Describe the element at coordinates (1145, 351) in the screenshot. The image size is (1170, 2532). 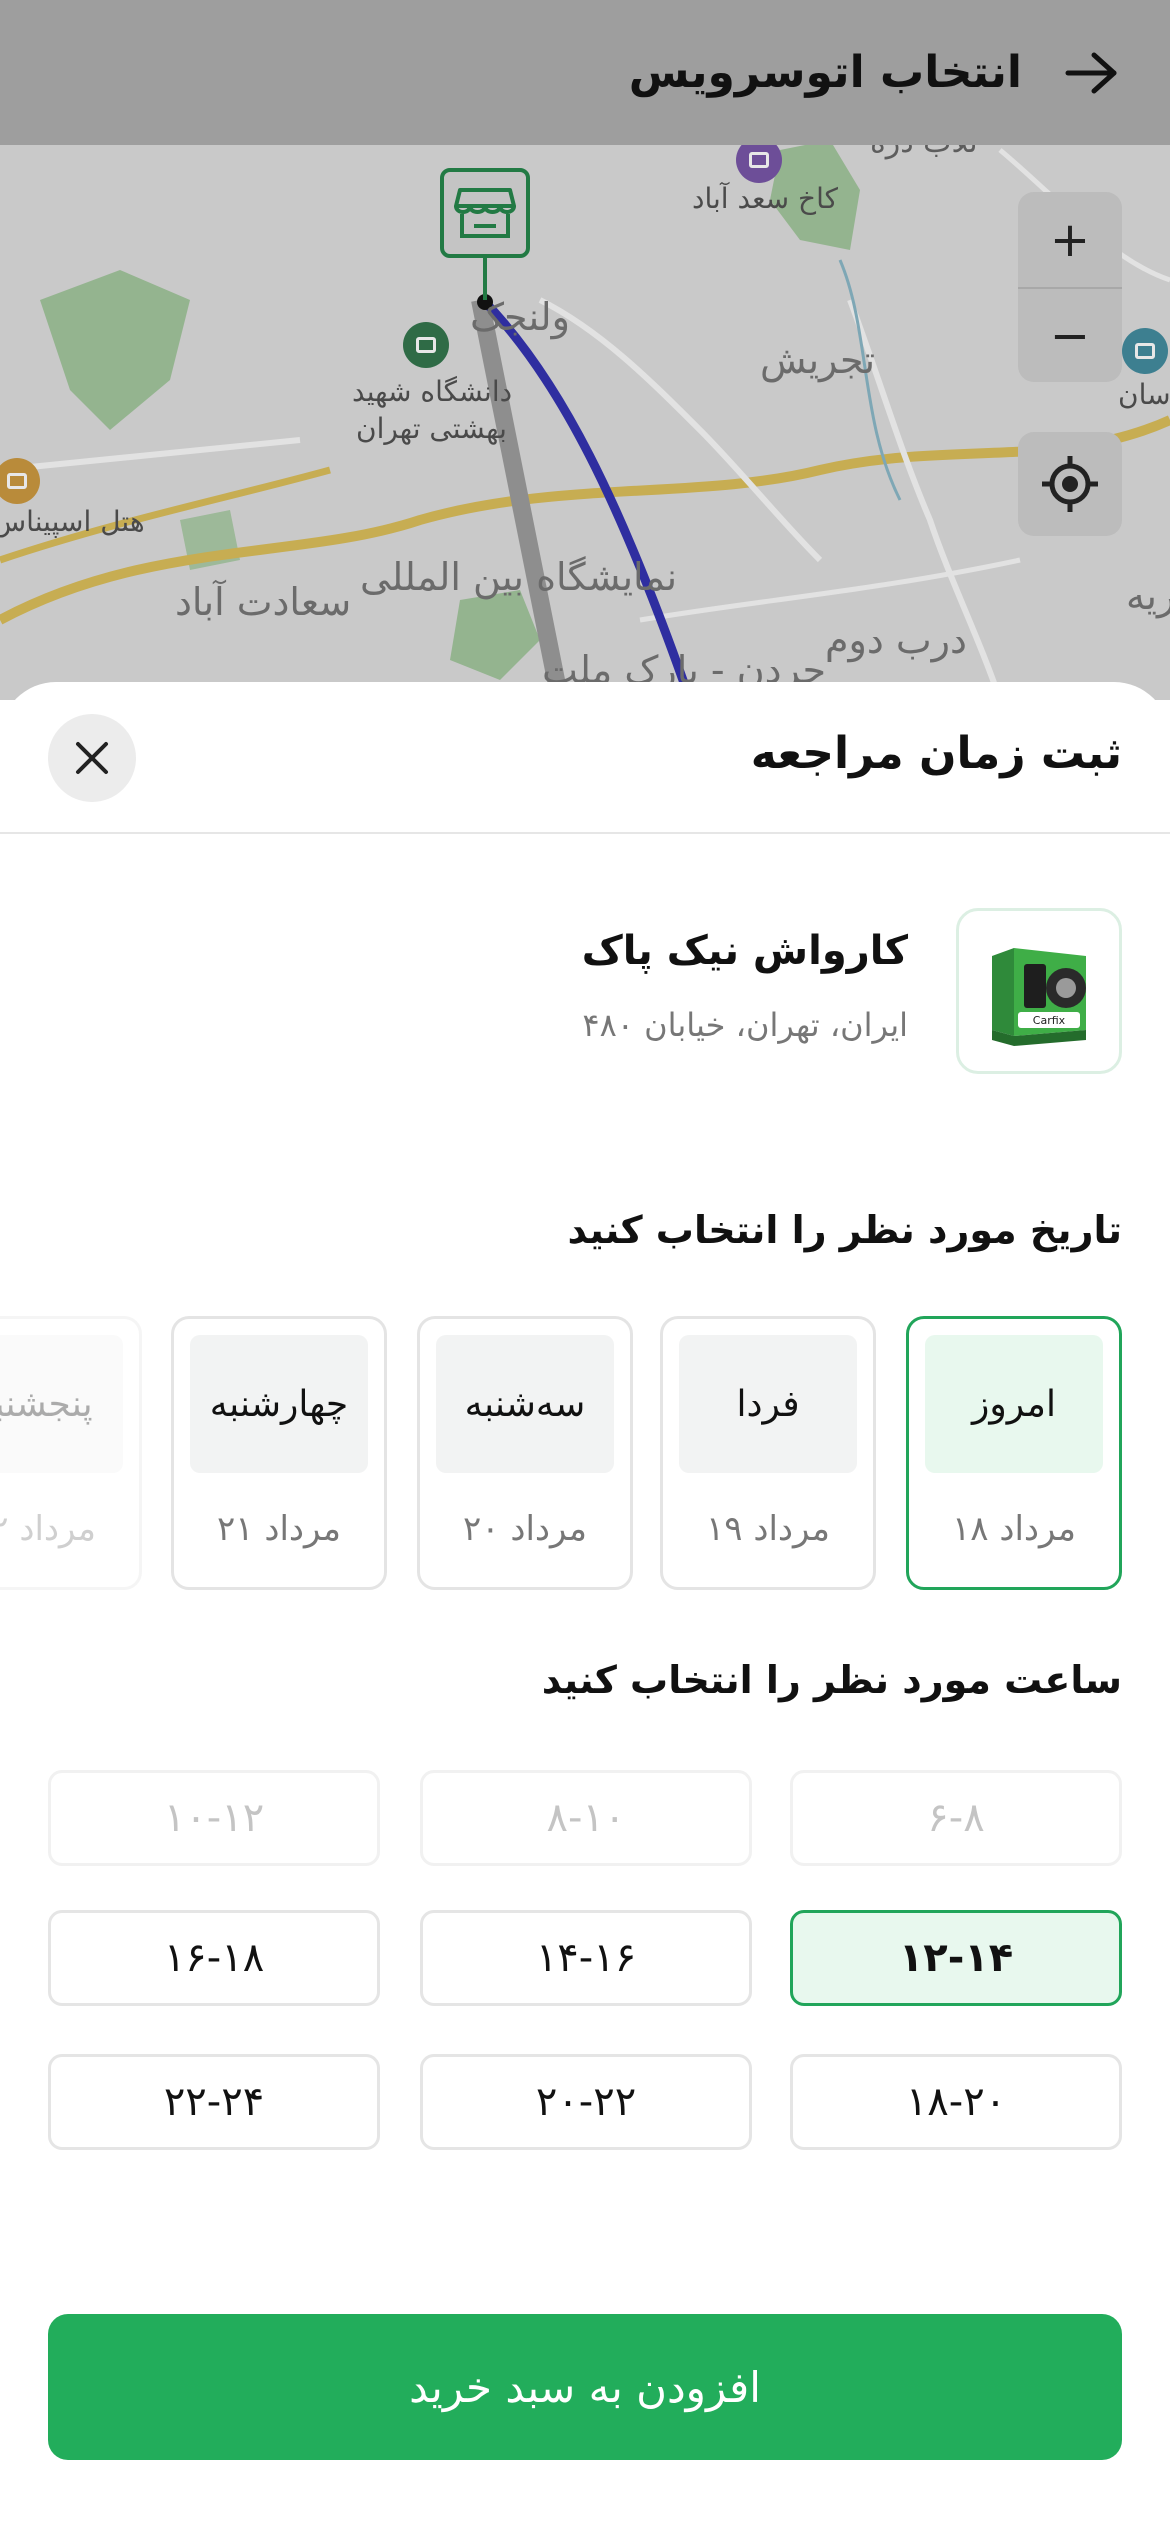
I see `shop-poi-icon` at that location.